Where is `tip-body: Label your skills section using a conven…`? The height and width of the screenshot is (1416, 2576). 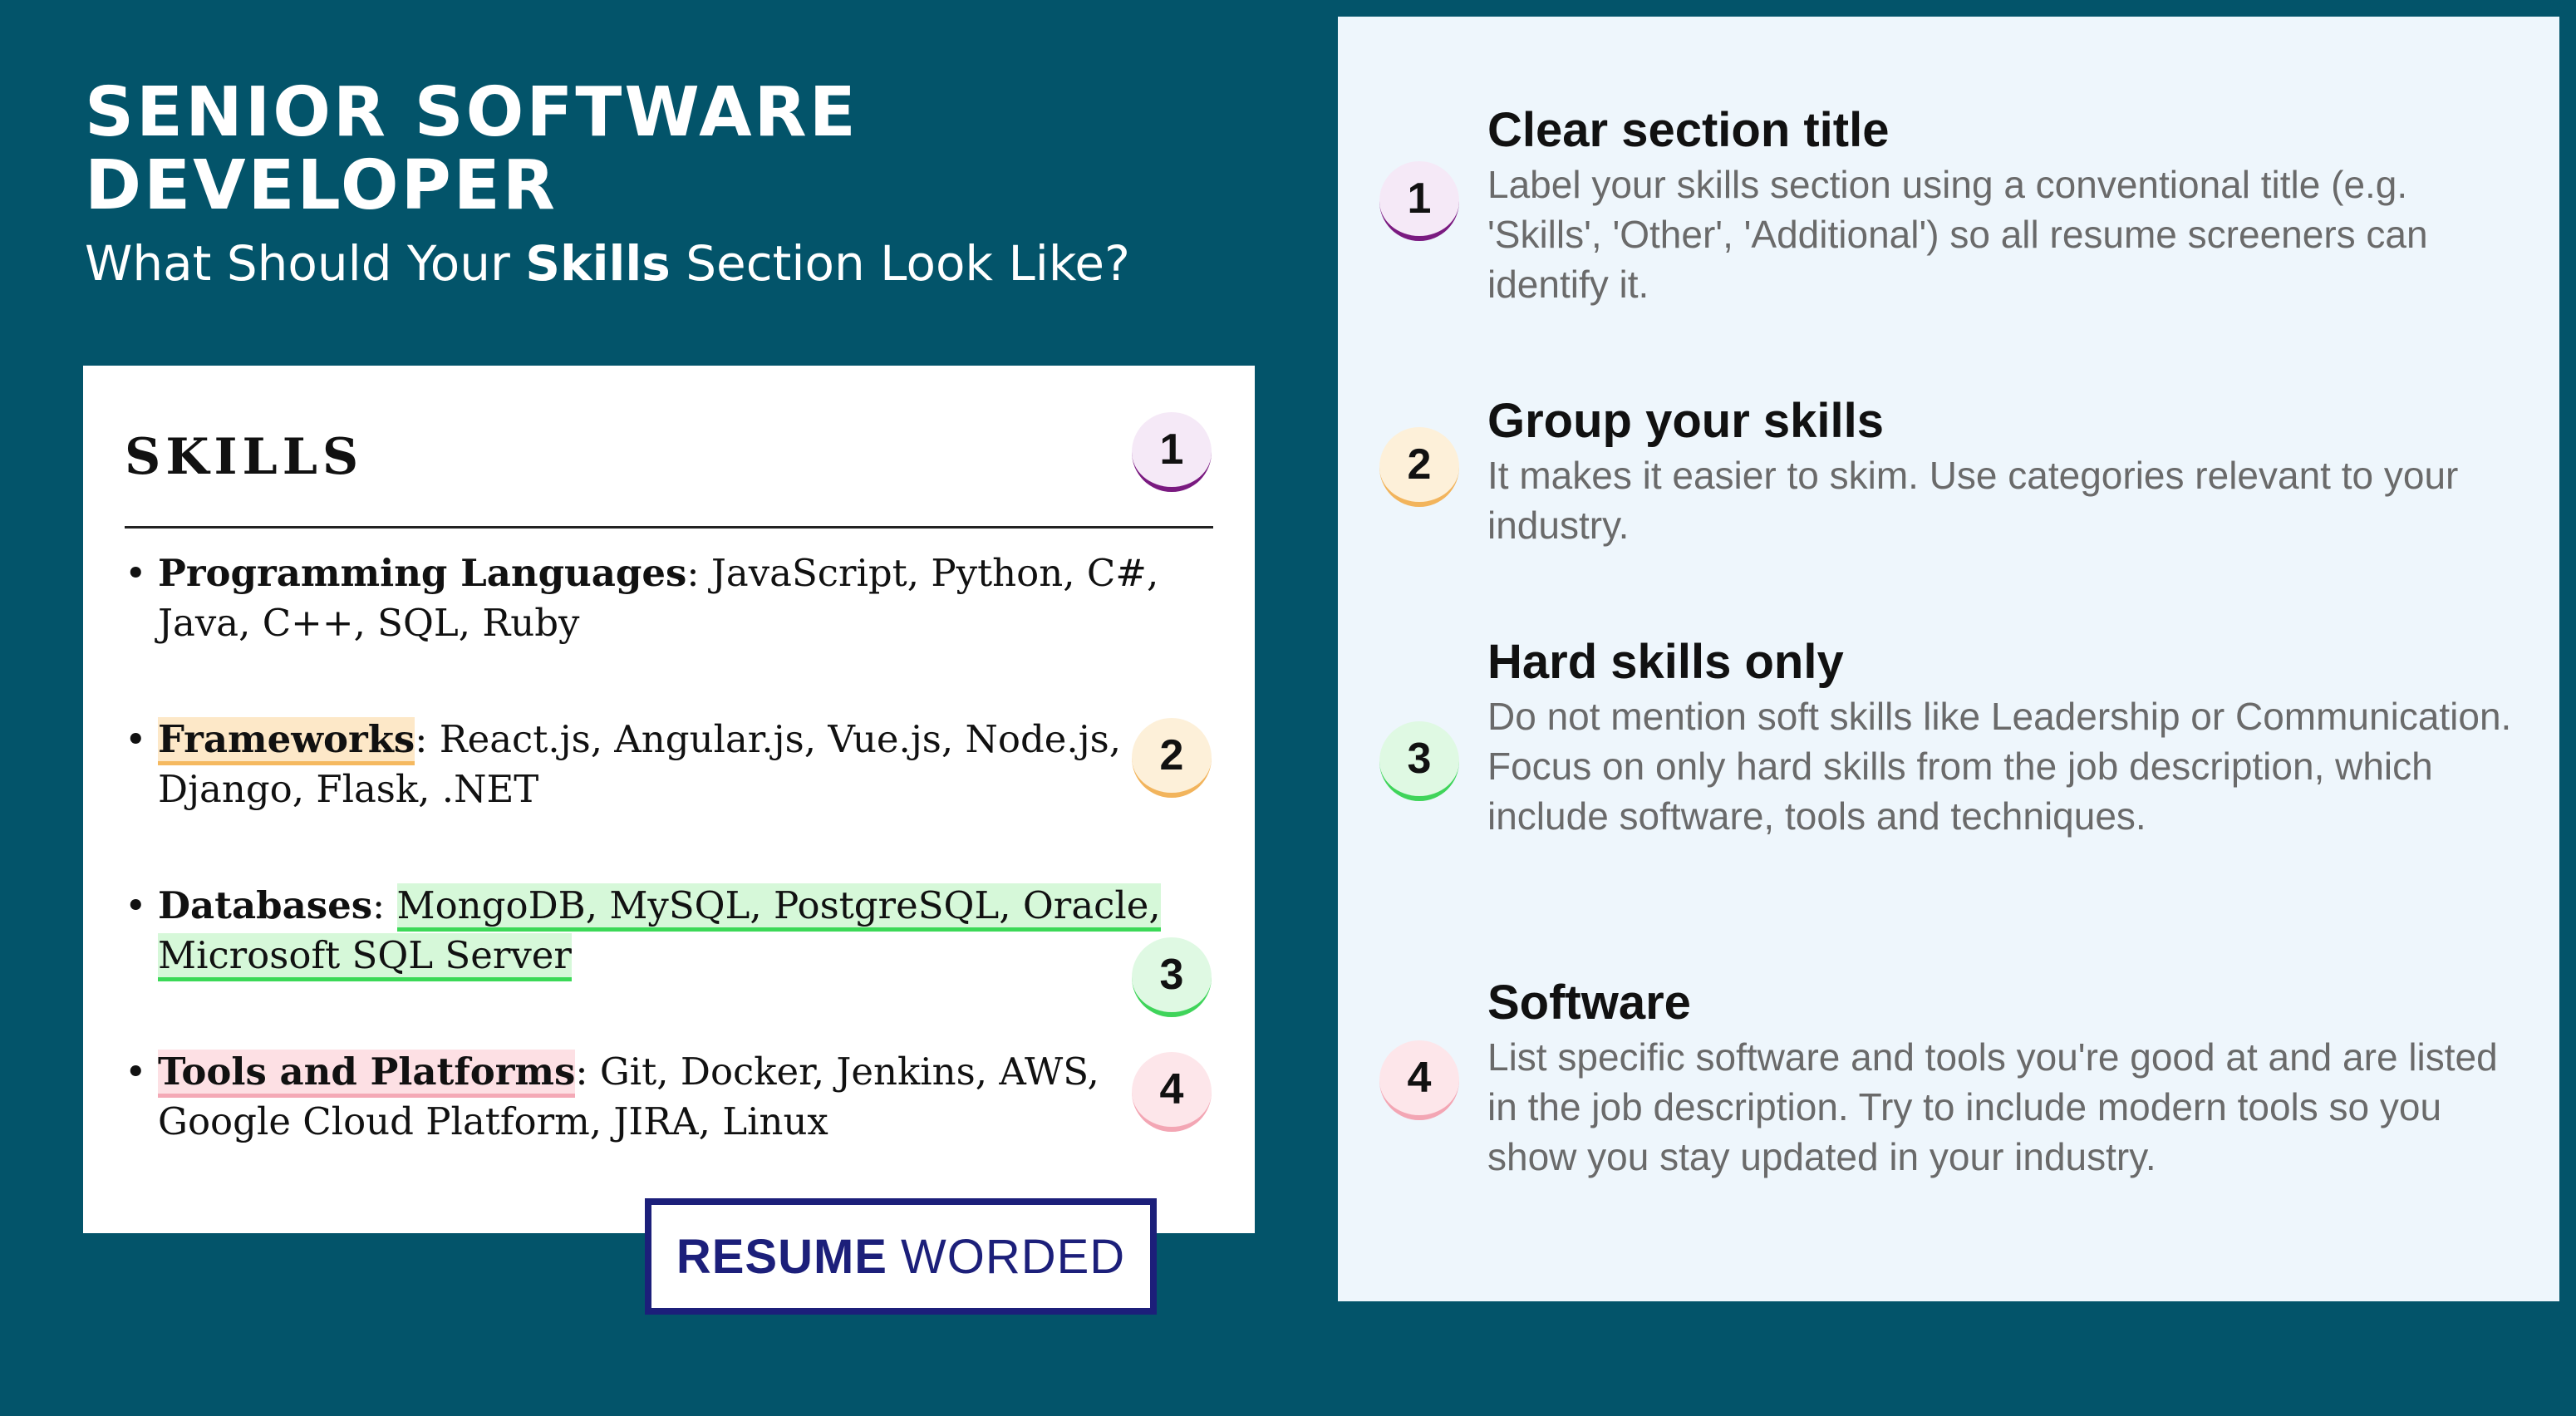
tip-body: Label your skills section using a conven… is located at coordinates (1957, 234).